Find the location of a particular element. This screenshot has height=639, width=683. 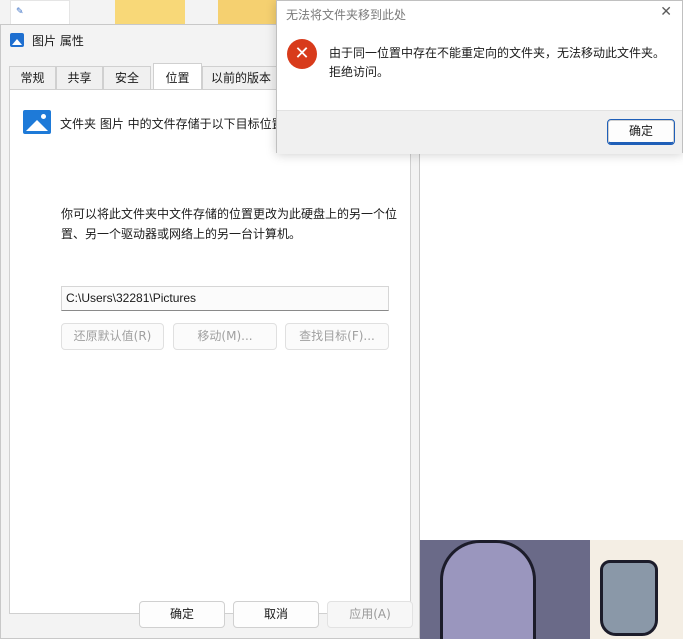

tab-location: 位置 is located at coordinates (177, 76).